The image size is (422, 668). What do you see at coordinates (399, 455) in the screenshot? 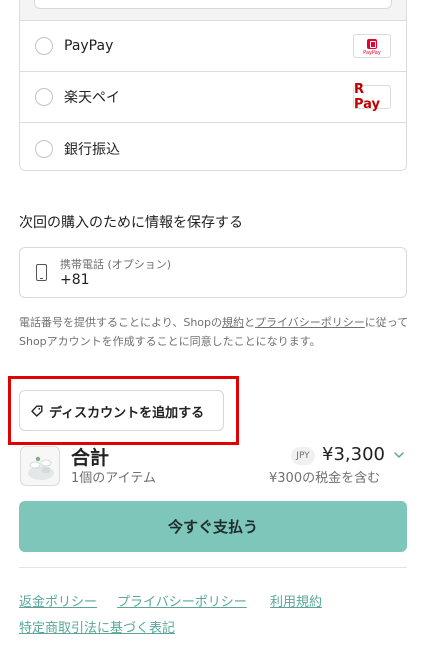
I see `chevron-down-icon` at bounding box center [399, 455].